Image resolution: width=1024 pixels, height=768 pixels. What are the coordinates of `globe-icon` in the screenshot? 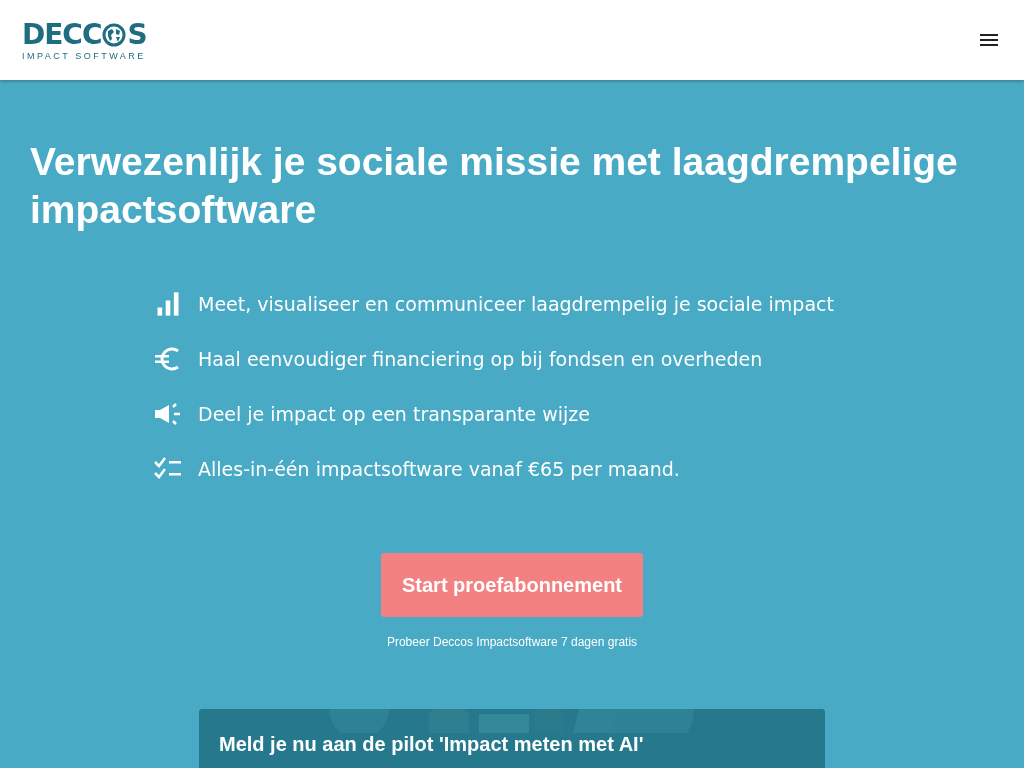 It's located at (114, 34).